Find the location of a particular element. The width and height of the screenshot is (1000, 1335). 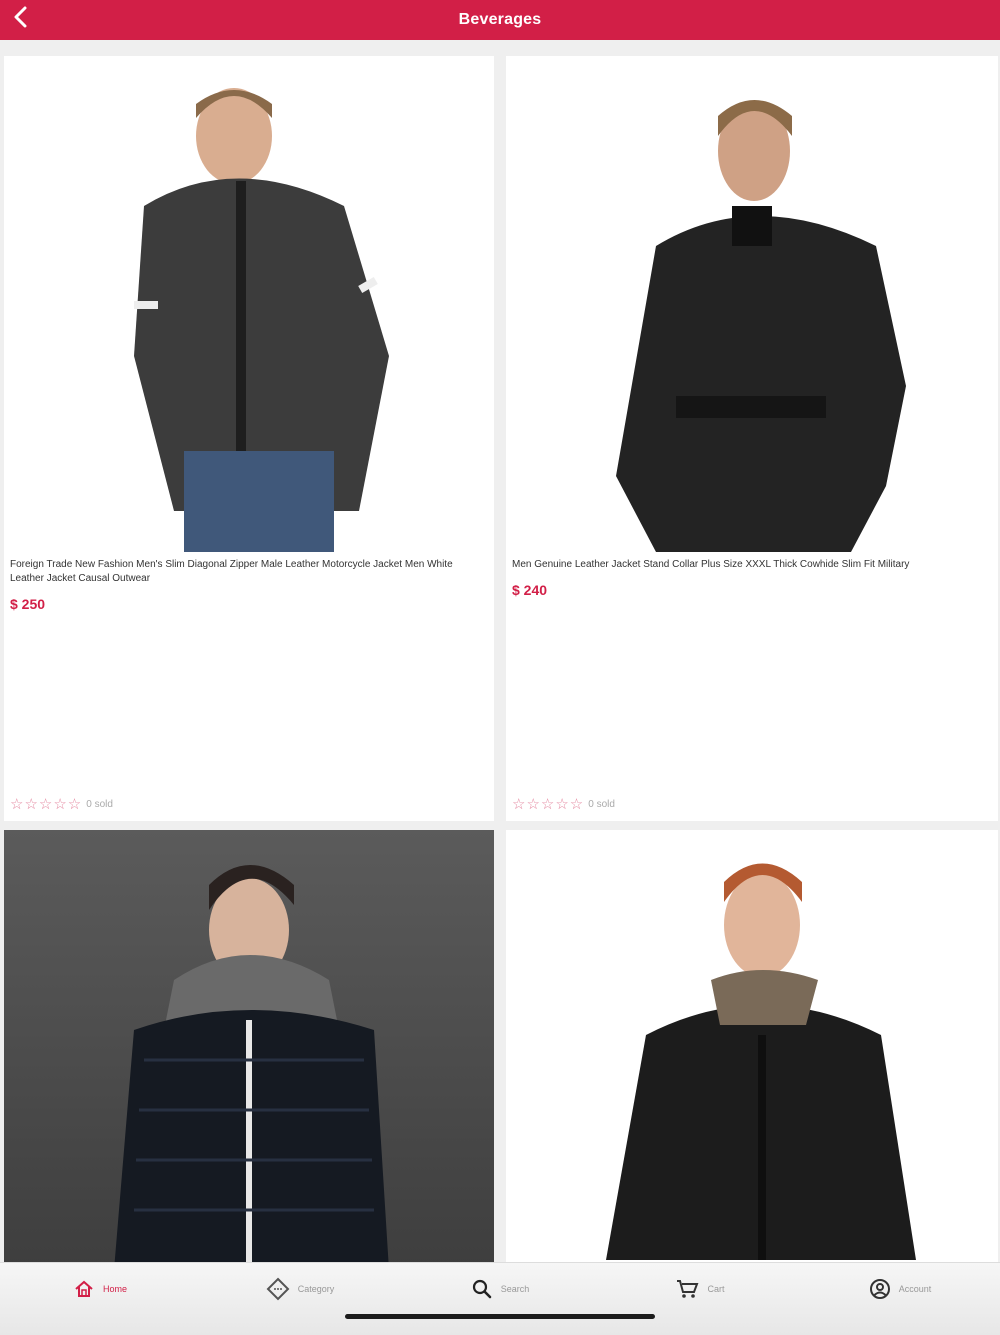

home-indicator is located at coordinates (500, 1316).